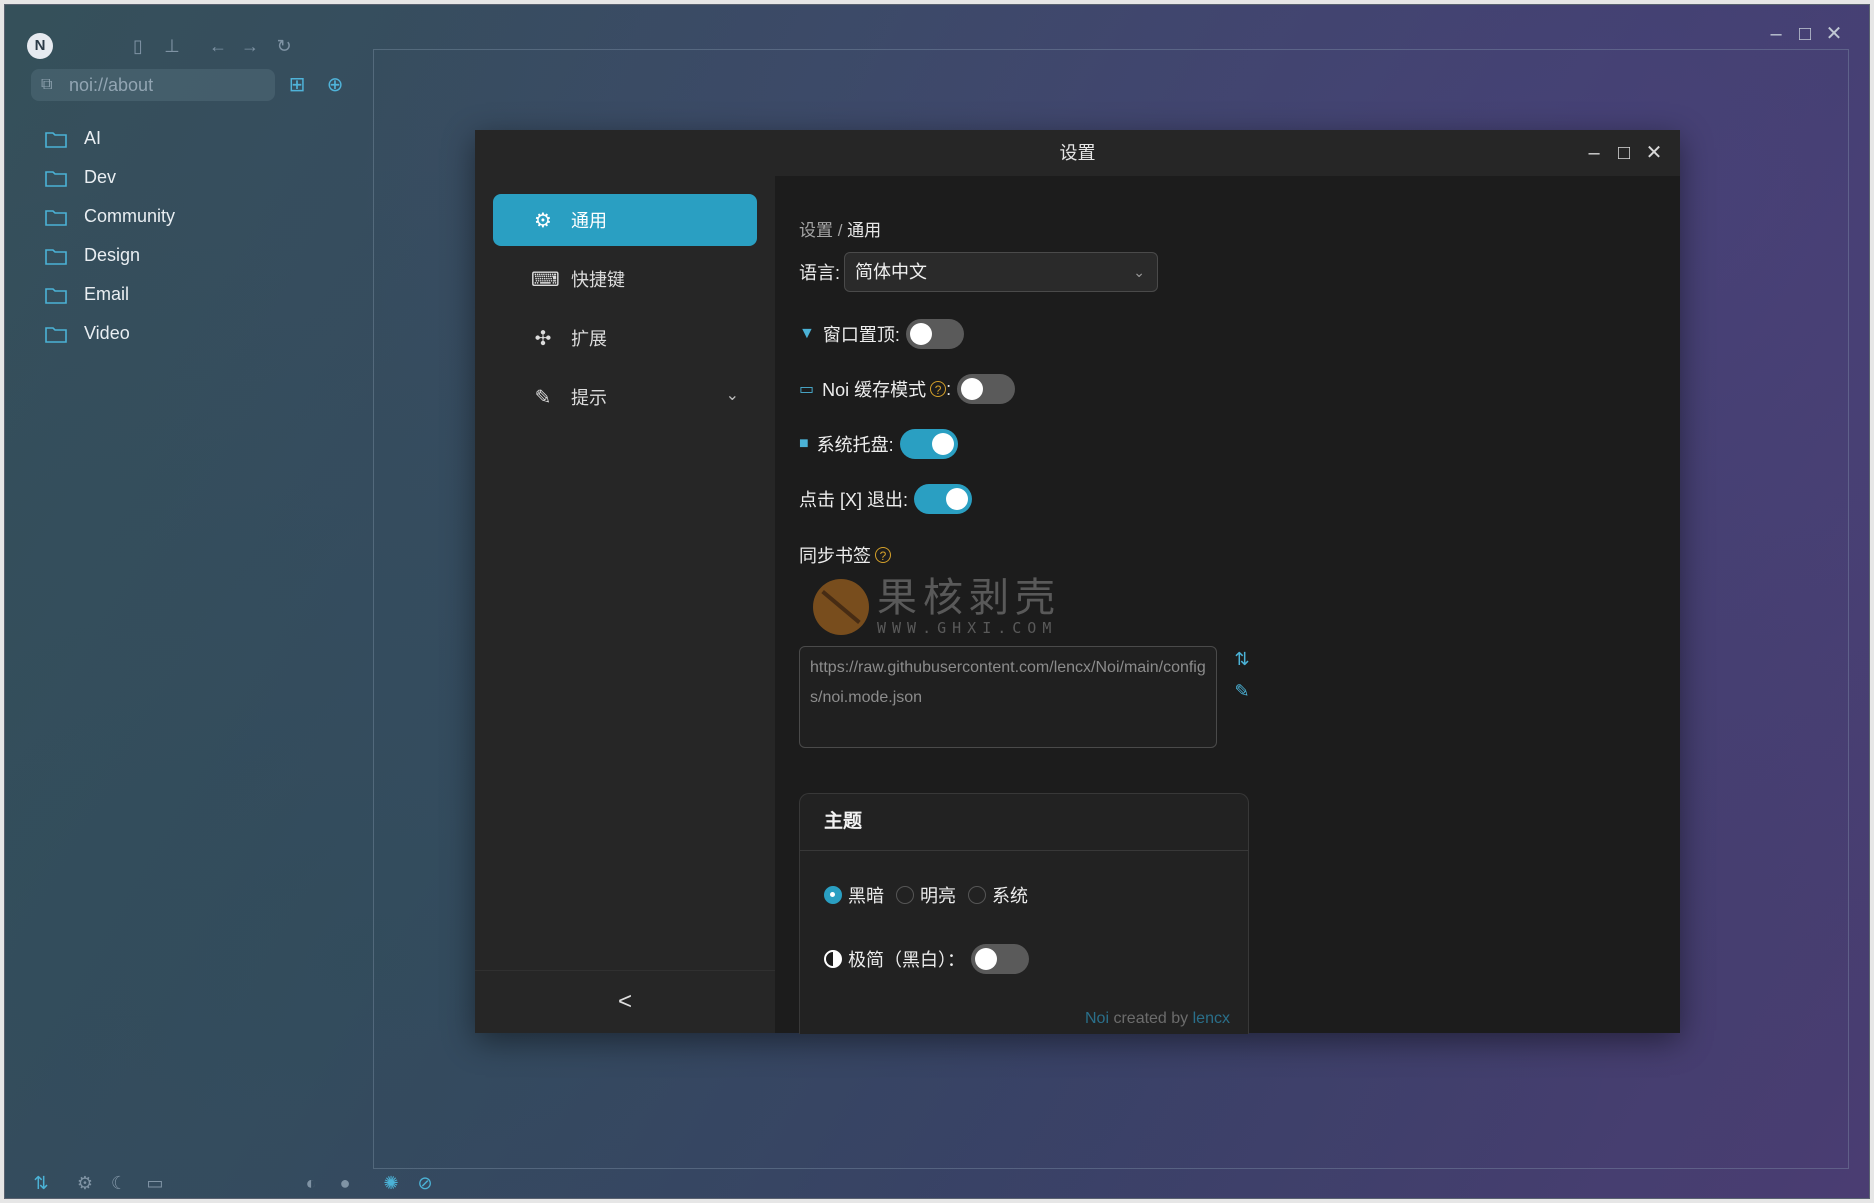 Image resolution: width=1874 pixels, height=1203 pixels. I want to click on chevron-down-icon: ⌄, so click(1139, 272).